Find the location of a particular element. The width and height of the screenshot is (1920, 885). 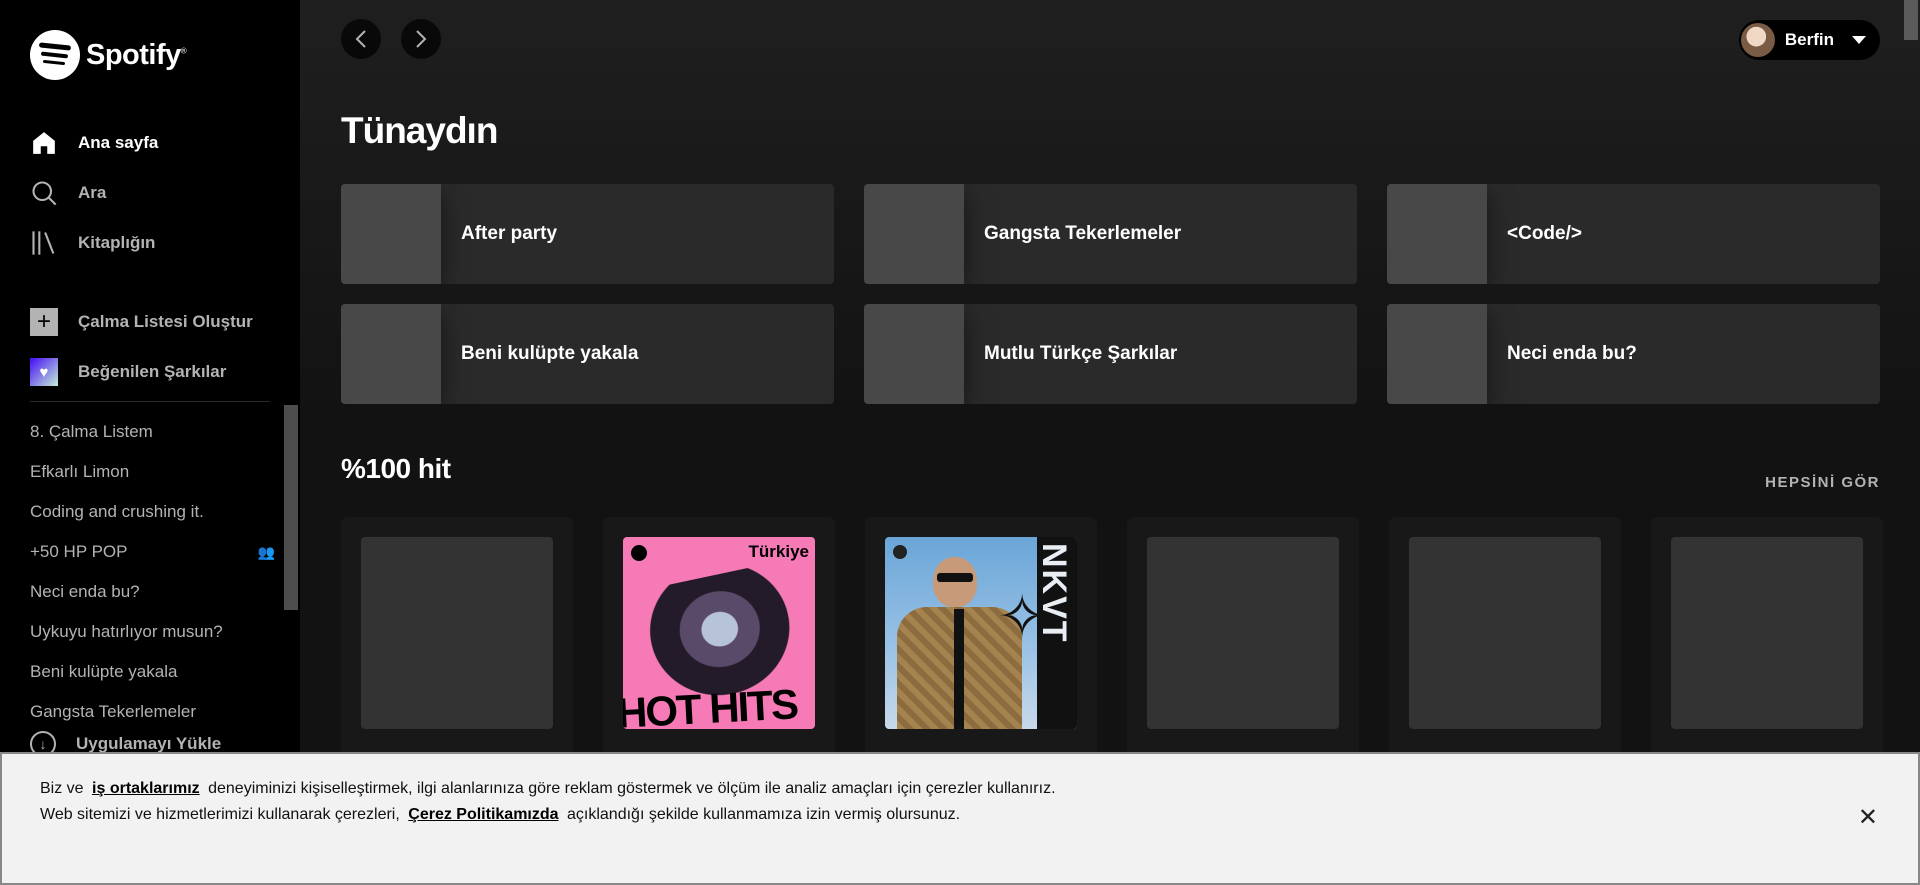

heart-icon: ♥ is located at coordinates (44, 372).